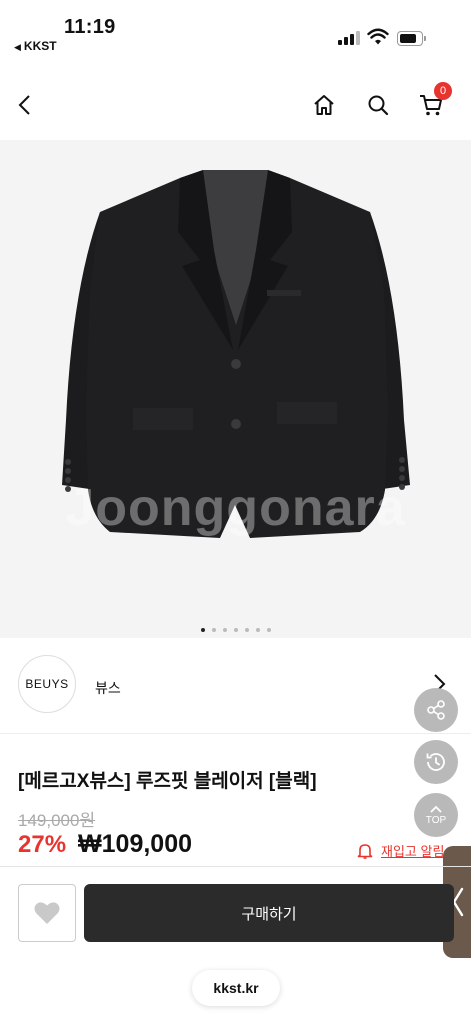 Image resolution: width=471 pixels, height=1024 pixels. I want to click on scroll-top-button: TOP, so click(436, 815).